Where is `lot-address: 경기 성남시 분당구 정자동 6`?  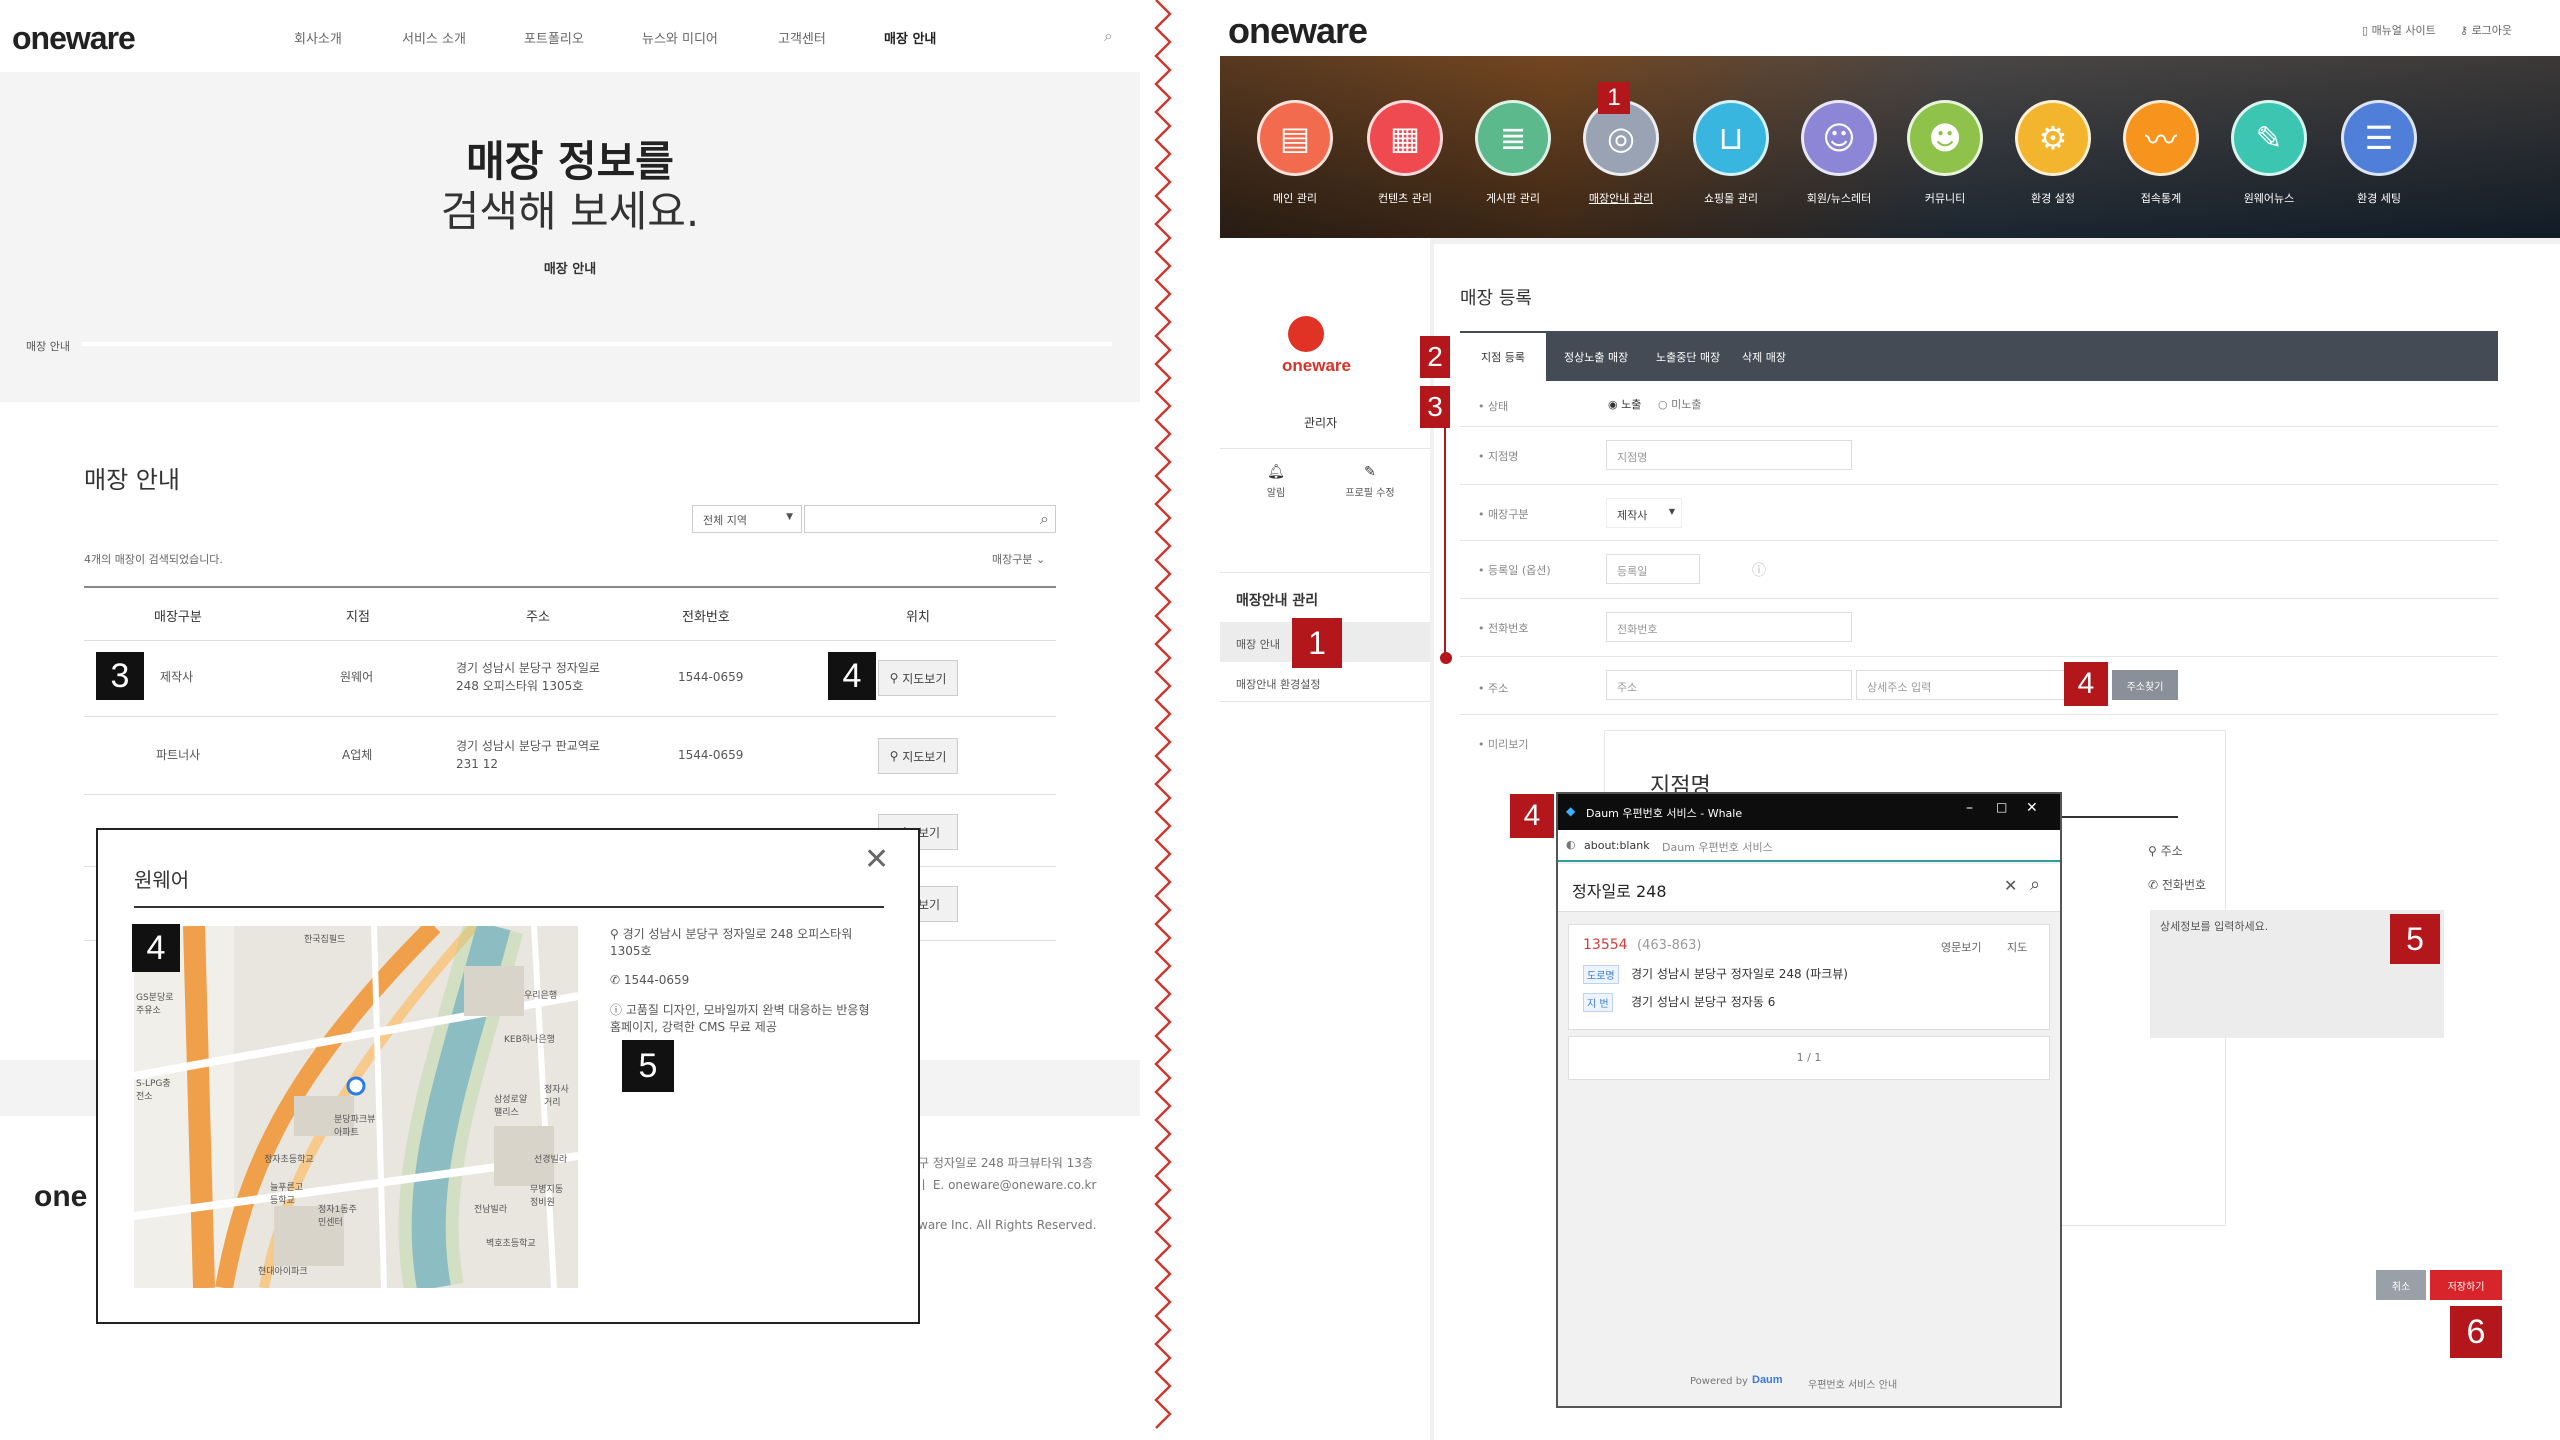
lot-address: 경기 성남시 분당구 정자동 6 is located at coordinates (1703, 1001).